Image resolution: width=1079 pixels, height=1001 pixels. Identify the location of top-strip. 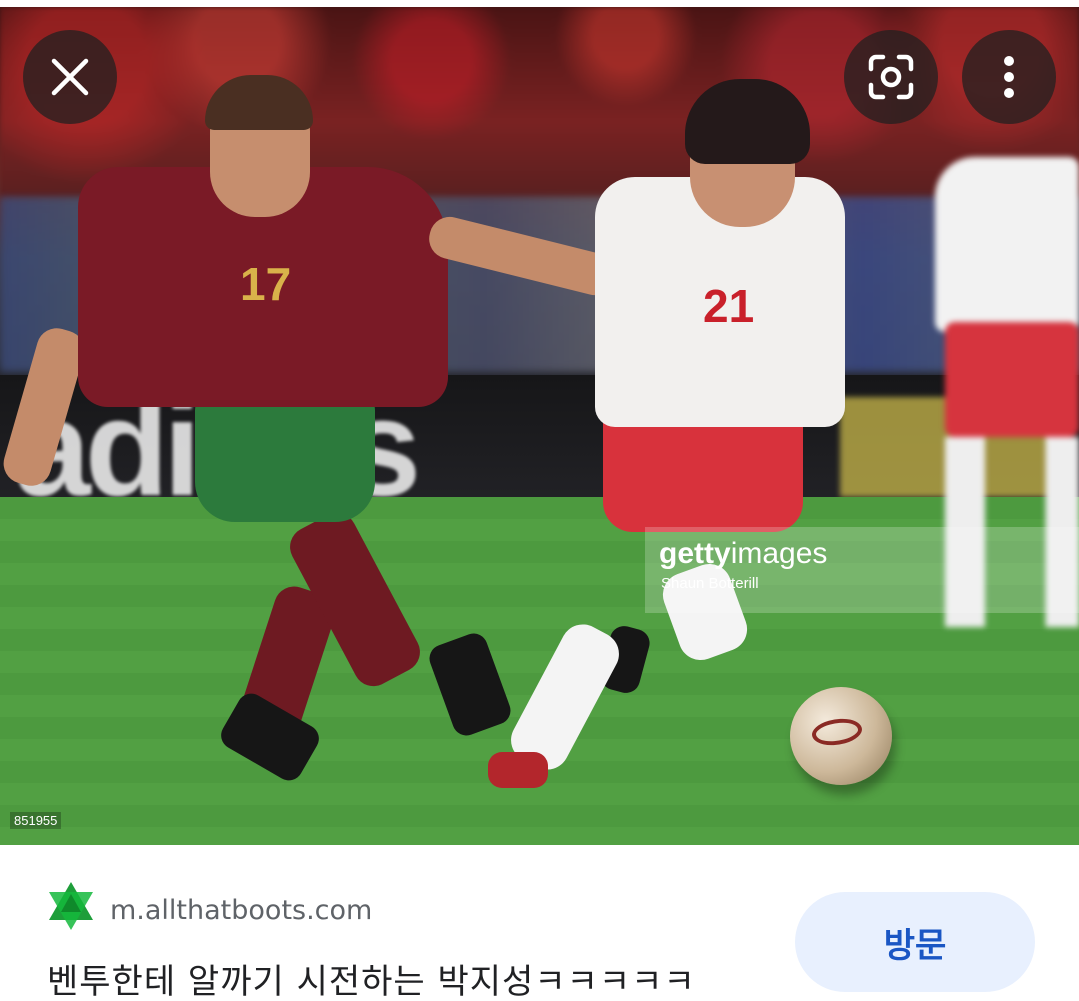
(539, 3).